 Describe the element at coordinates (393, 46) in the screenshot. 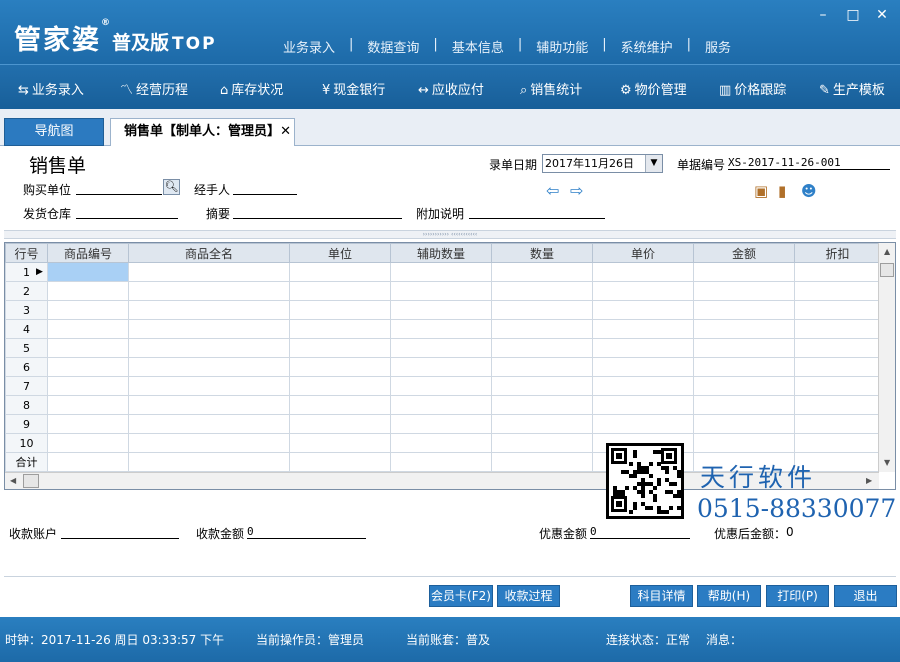

I see `top-menu-item-query: 数据查询` at that location.